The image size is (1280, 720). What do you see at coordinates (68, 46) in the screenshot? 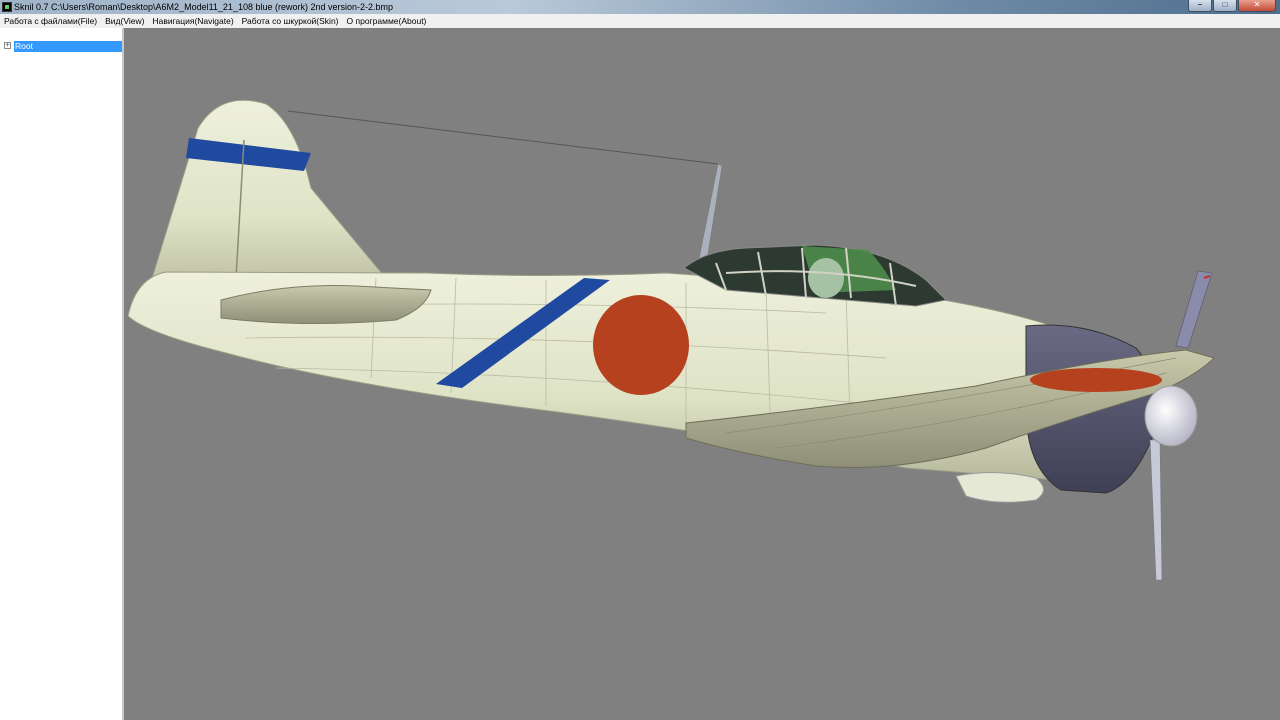
I see `tree-item-label: Root` at bounding box center [68, 46].